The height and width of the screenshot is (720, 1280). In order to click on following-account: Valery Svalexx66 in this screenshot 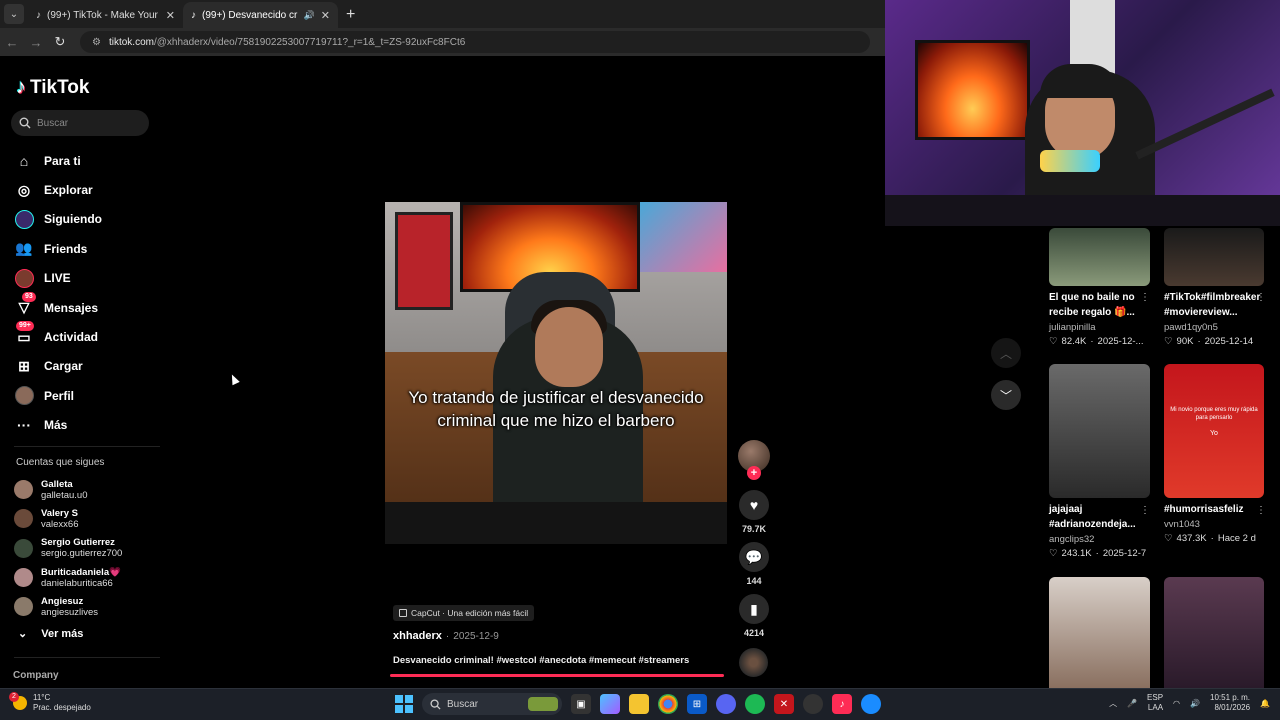, I will do `click(89, 518)`.